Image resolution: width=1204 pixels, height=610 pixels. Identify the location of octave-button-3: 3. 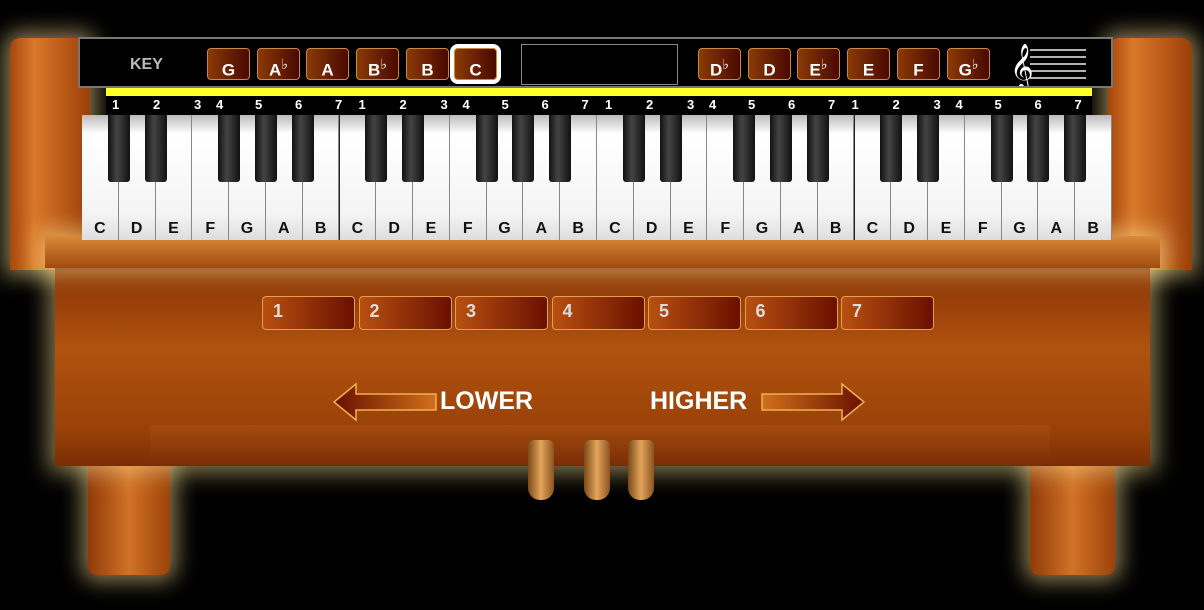
(501, 313).